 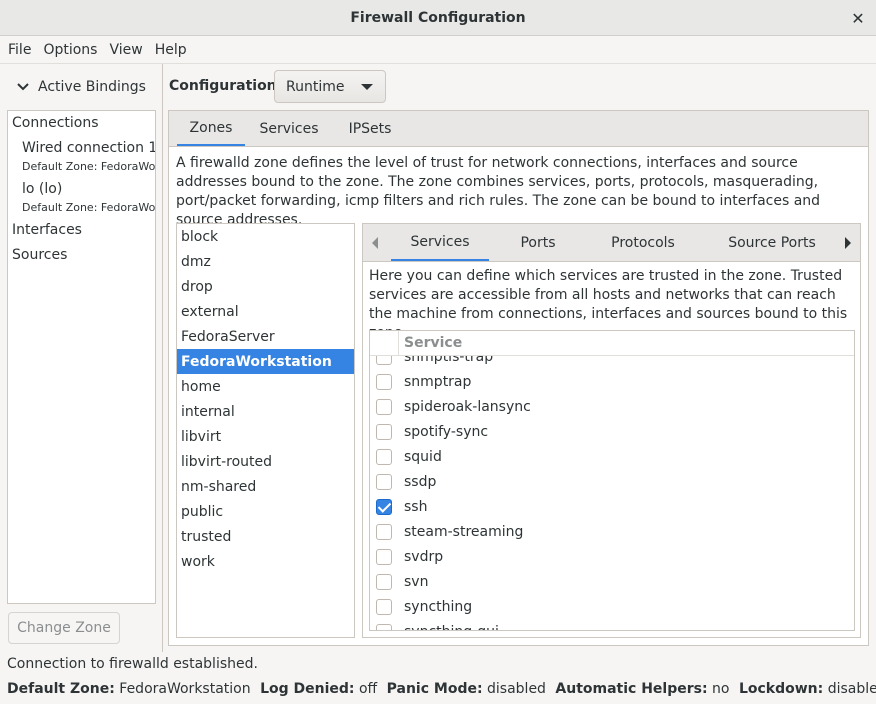 What do you see at coordinates (612, 381) in the screenshot?
I see `table-row: snmptrap` at bounding box center [612, 381].